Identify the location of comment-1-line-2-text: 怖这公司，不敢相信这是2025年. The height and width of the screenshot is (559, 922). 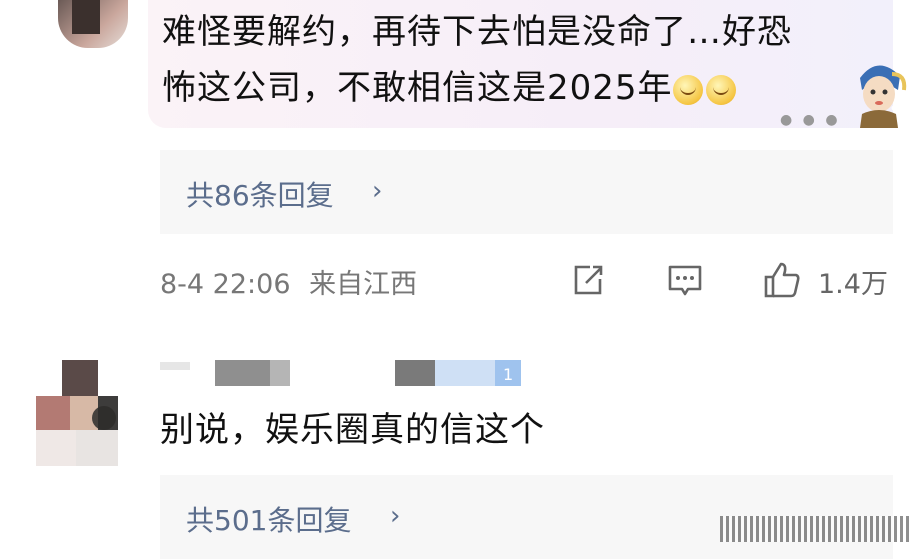
(417, 88).